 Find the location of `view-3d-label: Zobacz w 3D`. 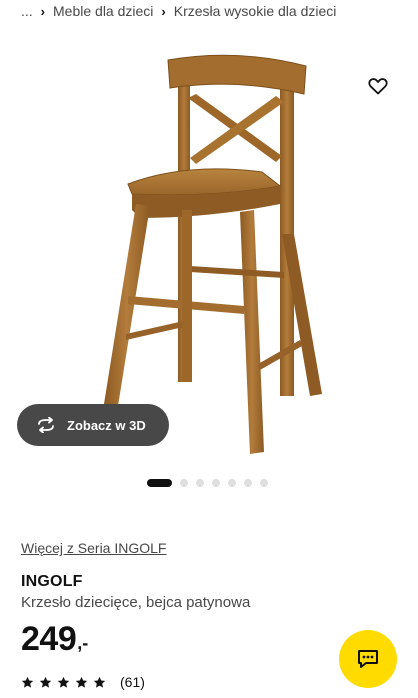

view-3d-label: Zobacz w 3D is located at coordinates (106, 425).